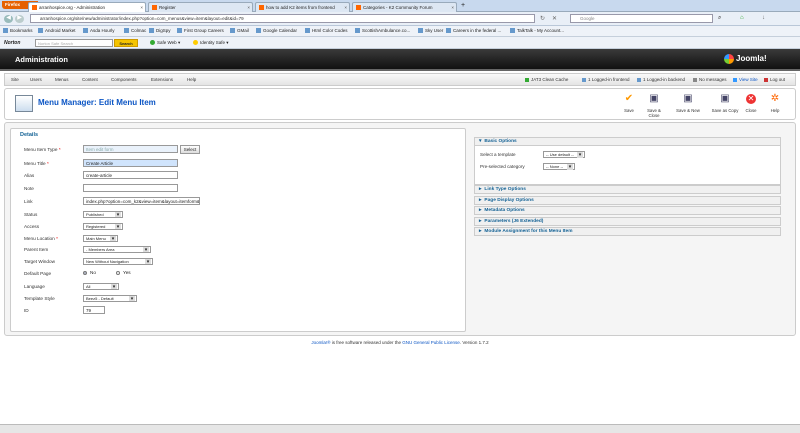  What do you see at coordinates (302, 7) in the screenshot?
I see `browser-tab-k2-frontend: how to add K2 items from frontend ×` at bounding box center [302, 7].